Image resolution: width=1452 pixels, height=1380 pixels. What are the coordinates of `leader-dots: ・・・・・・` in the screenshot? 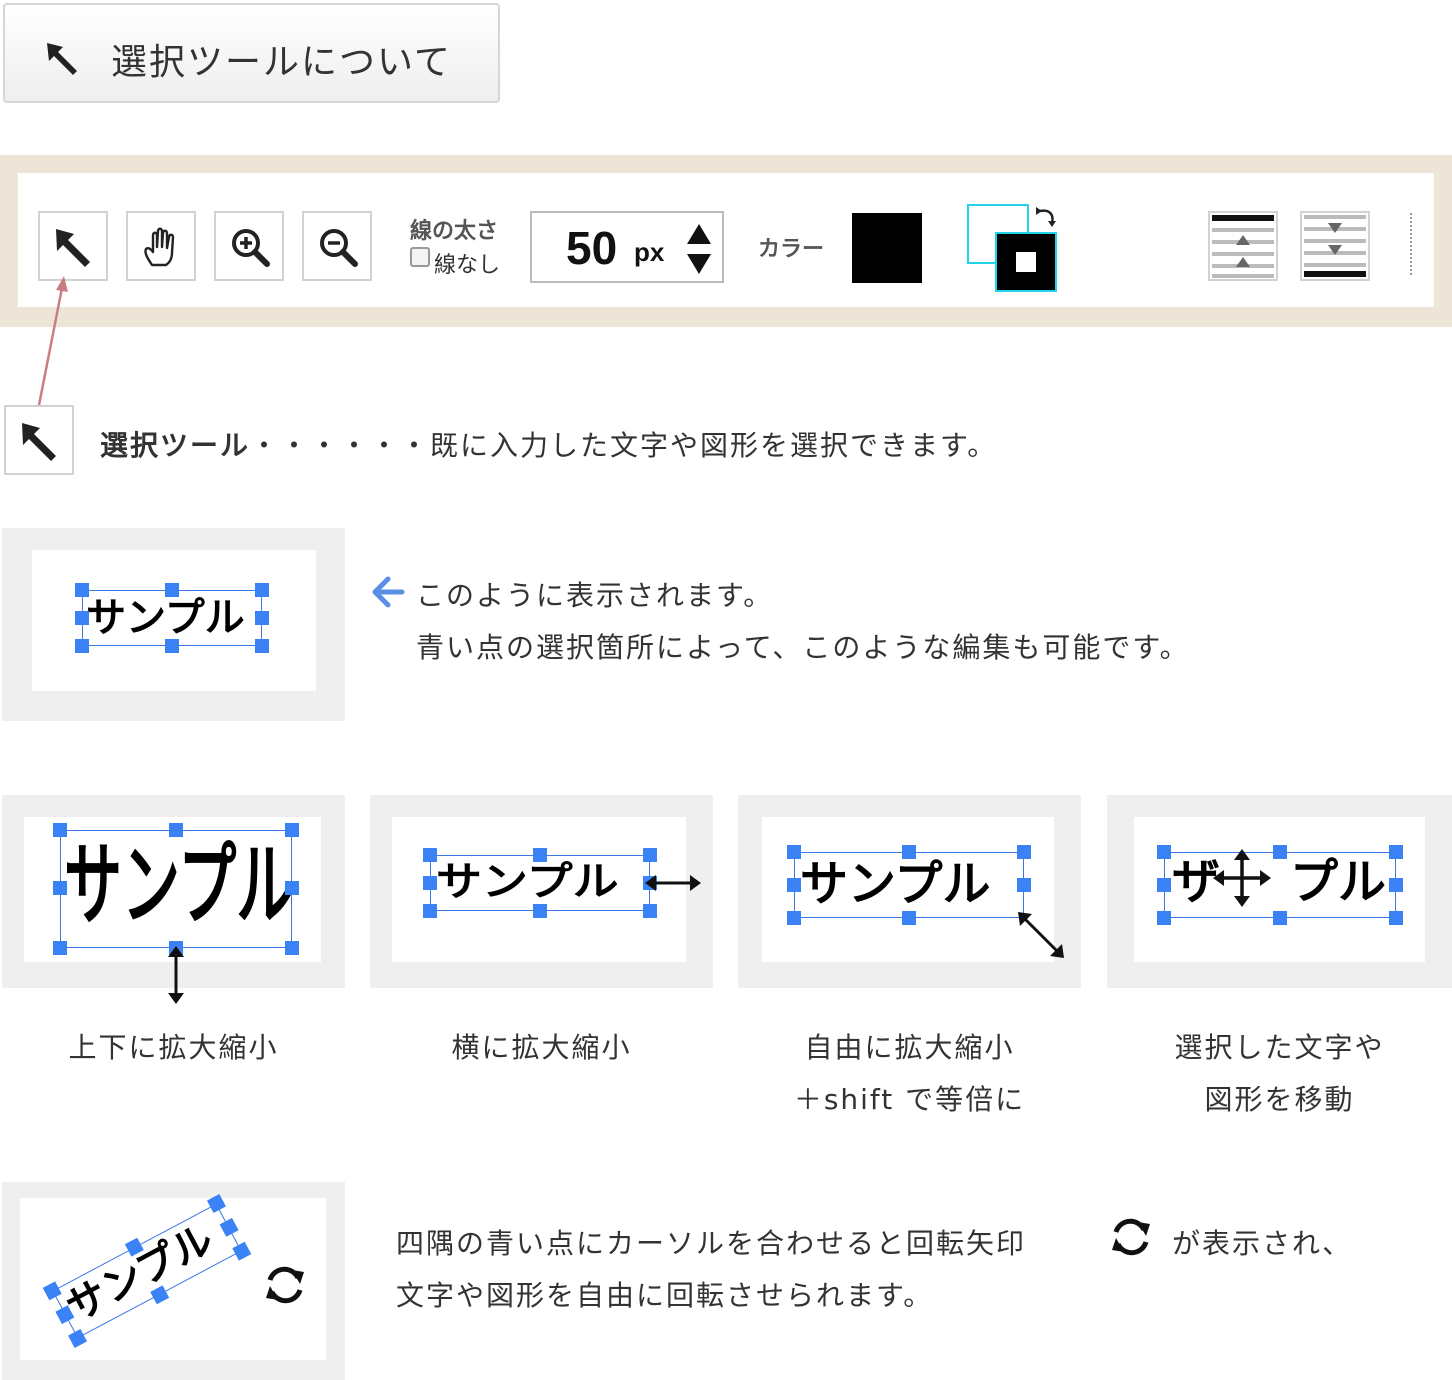 It's located at (340, 445).